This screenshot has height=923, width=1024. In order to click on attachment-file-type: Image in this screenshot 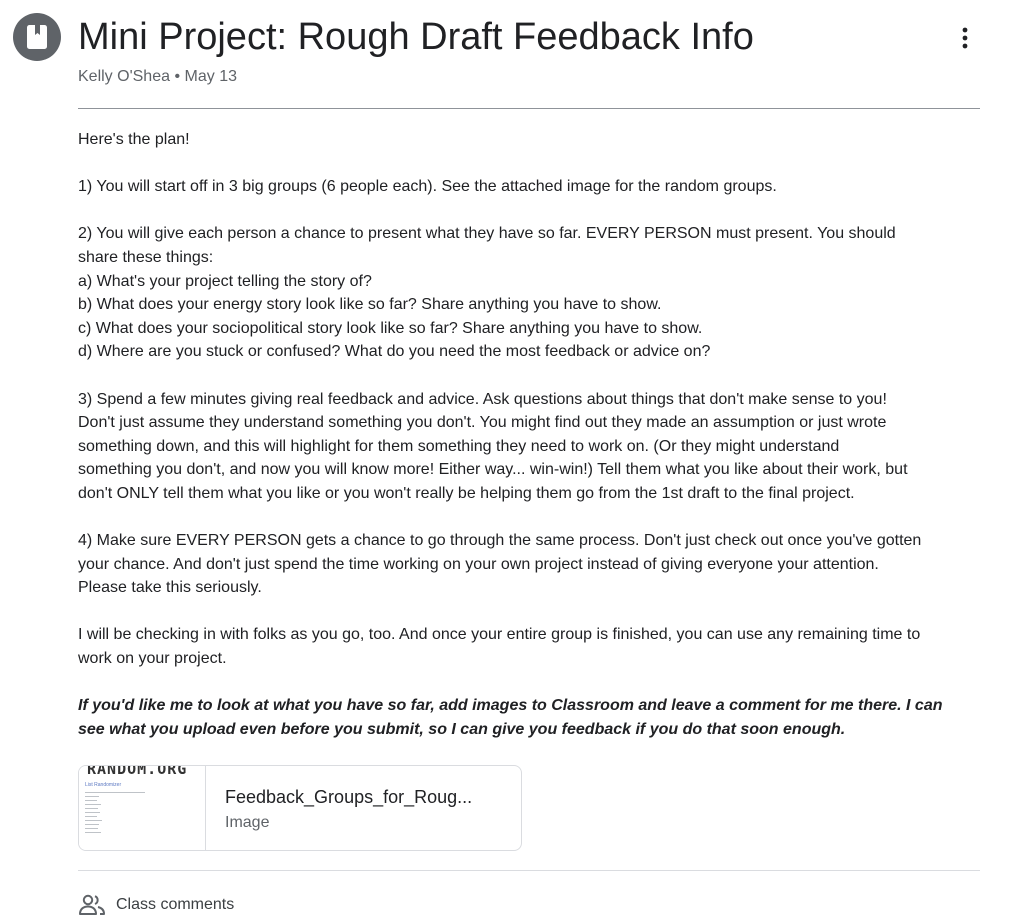, I will do `click(247, 822)`.